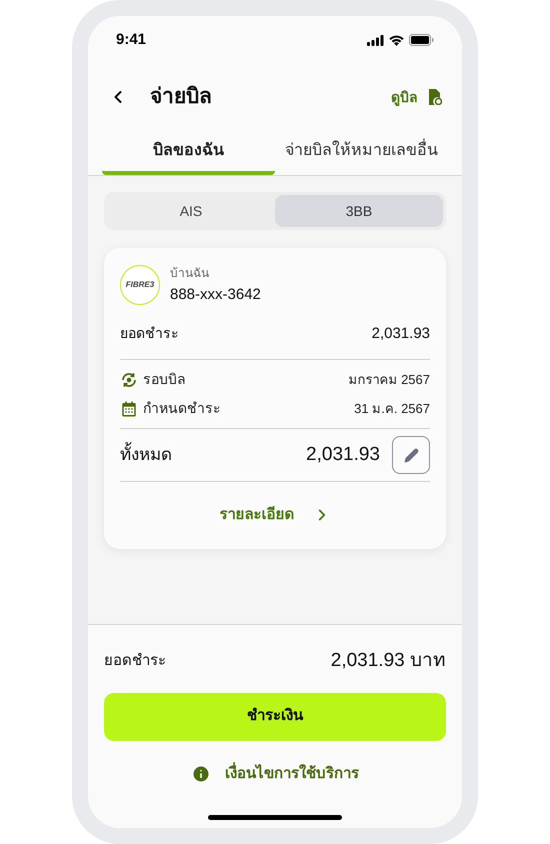 The image size is (550, 844). I want to click on amount-value: 2,031.93, so click(401, 334).